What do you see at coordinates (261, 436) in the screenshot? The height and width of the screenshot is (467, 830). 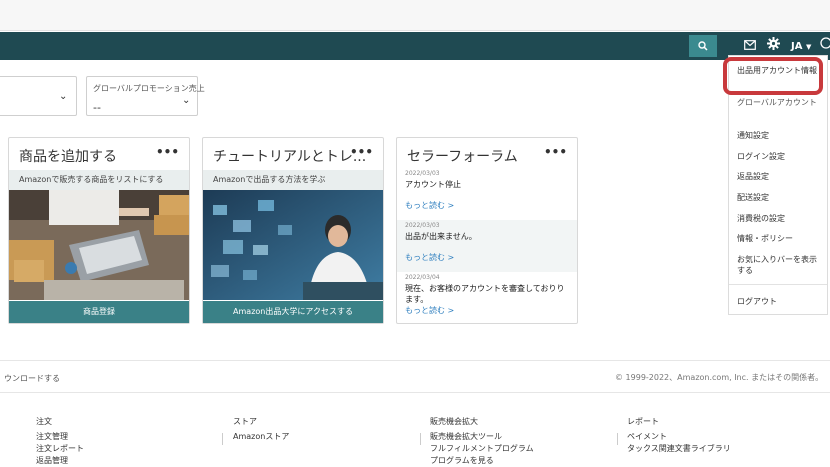 I see `footer-link: Amazonストア` at bounding box center [261, 436].